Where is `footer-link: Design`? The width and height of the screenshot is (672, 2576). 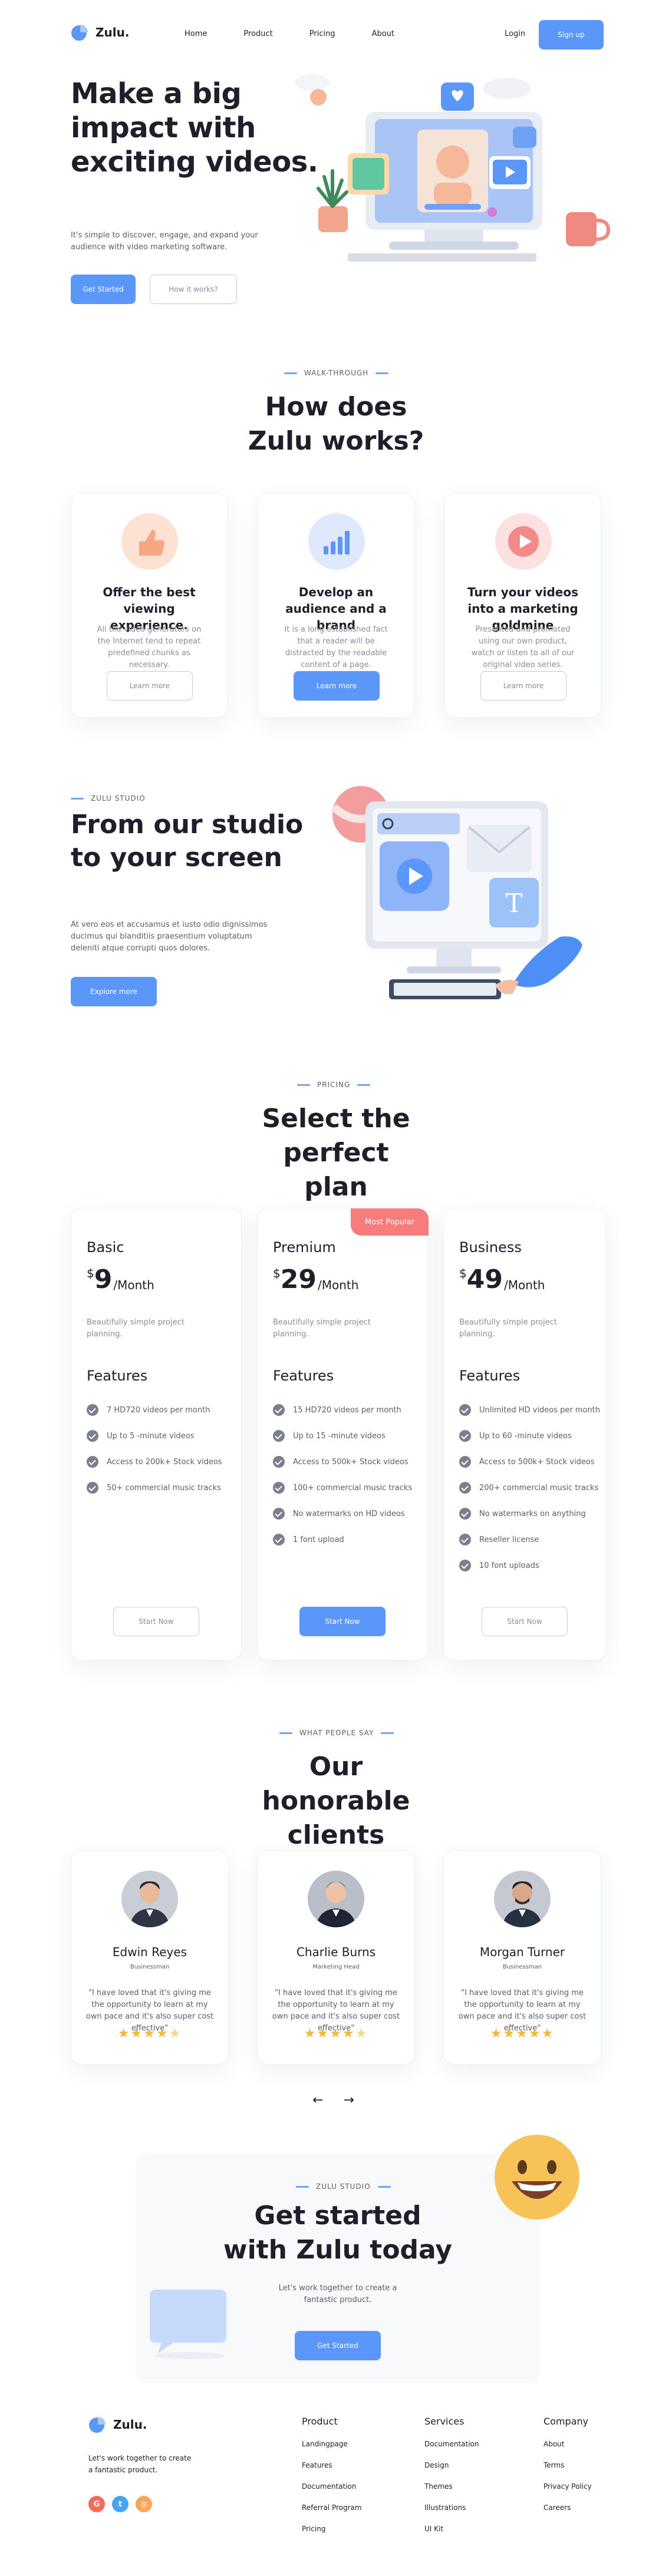
footer-link: Design is located at coordinates (451, 2471).